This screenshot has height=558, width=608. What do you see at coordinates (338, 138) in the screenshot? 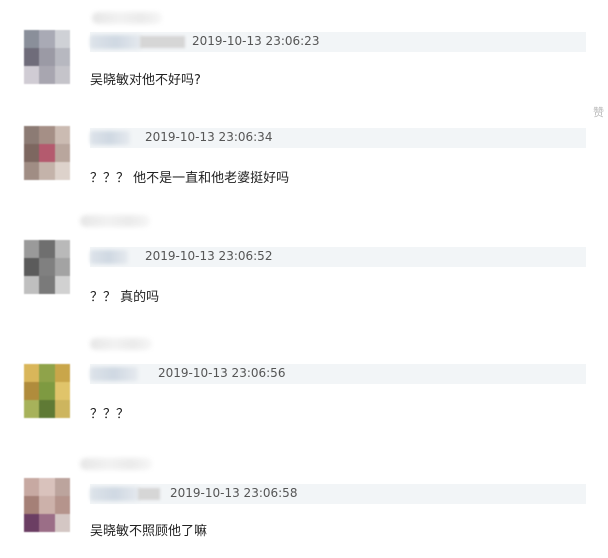
I see `comment-meta-bar: 2019-10-13 23:06:34` at bounding box center [338, 138].